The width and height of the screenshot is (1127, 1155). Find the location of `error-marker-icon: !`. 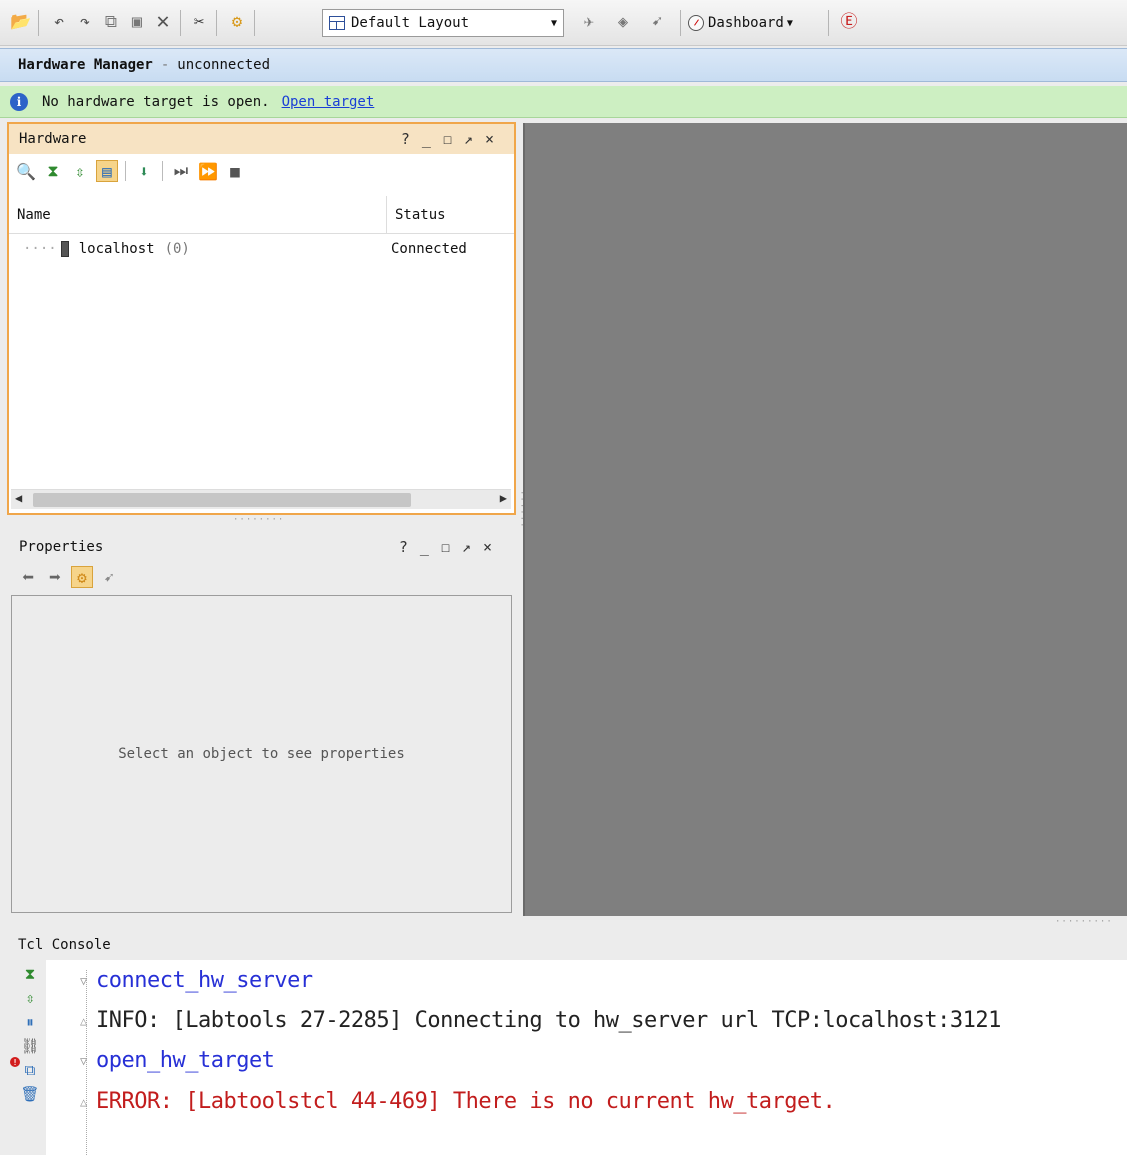

error-marker-icon: ! is located at coordinates (15, 1062).